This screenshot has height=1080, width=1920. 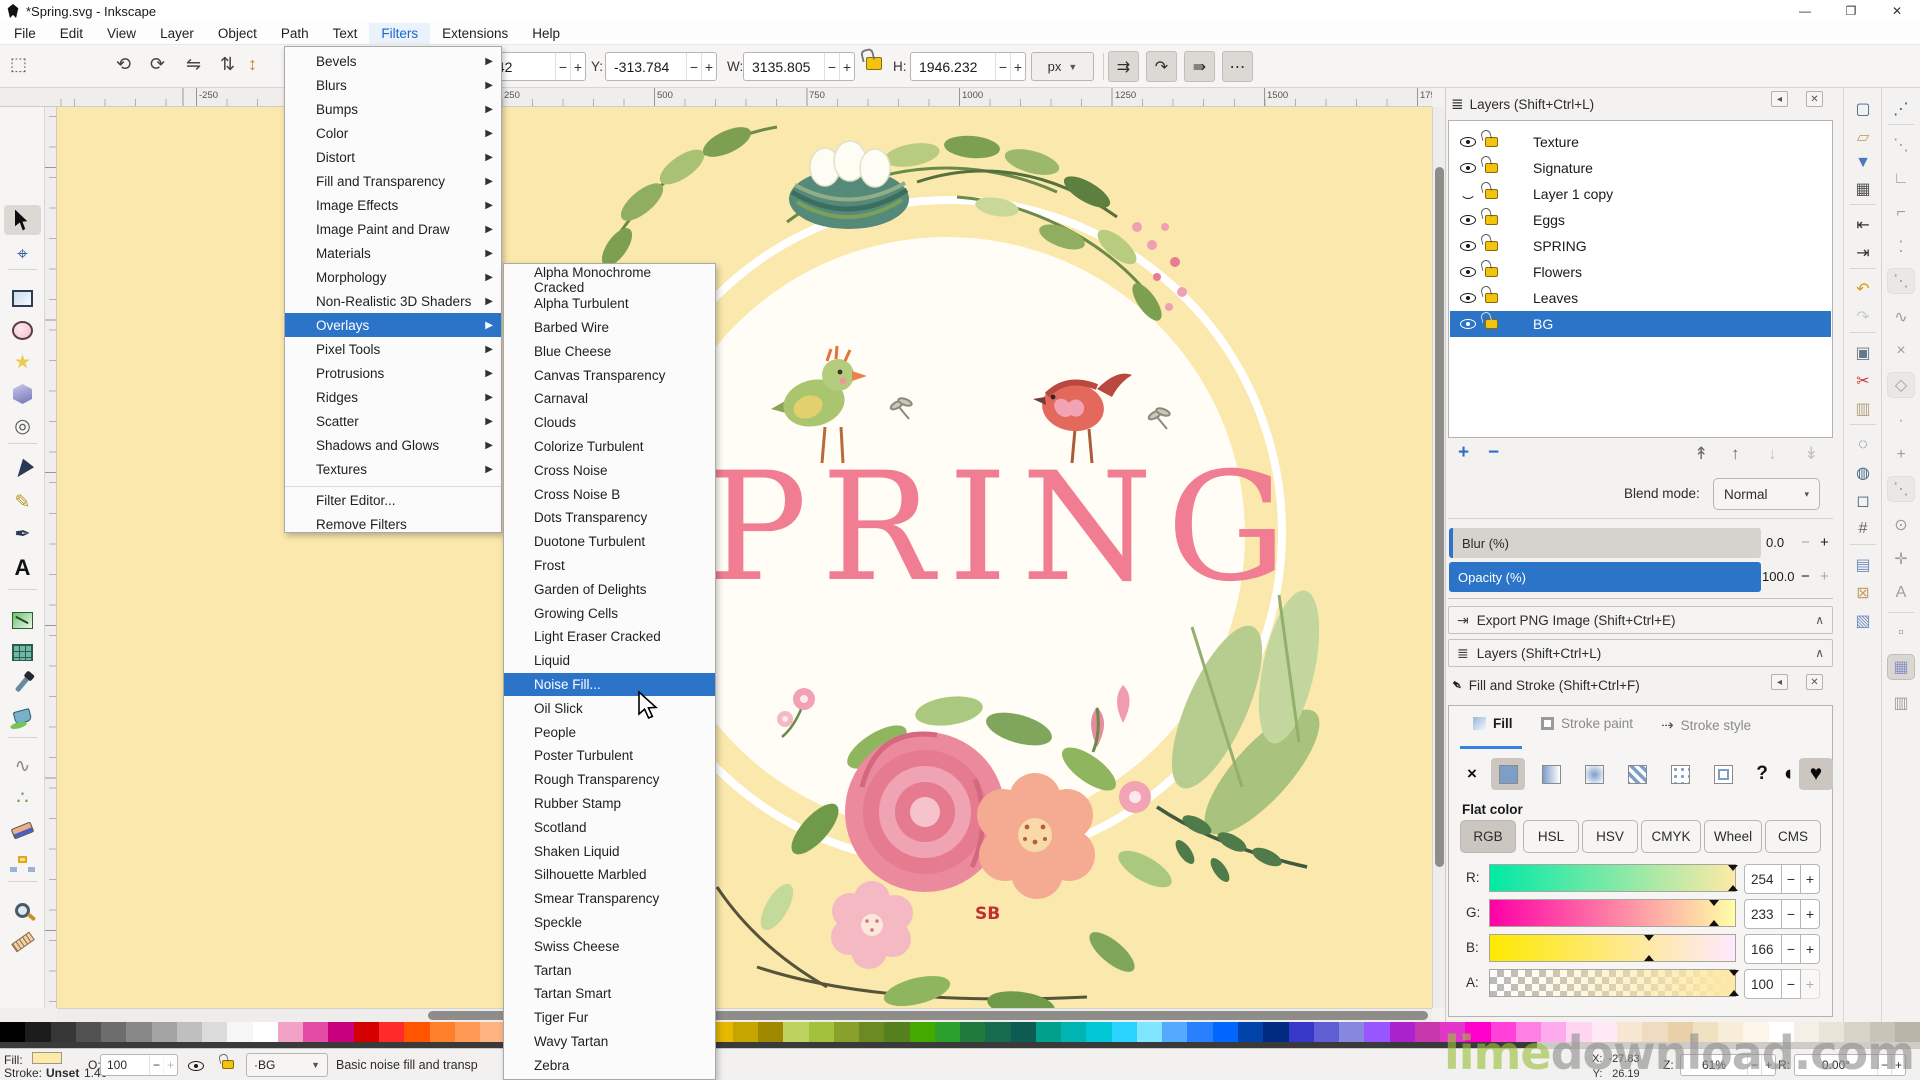 I want to click on y-minus-button: −, so click(x=693, y=66).